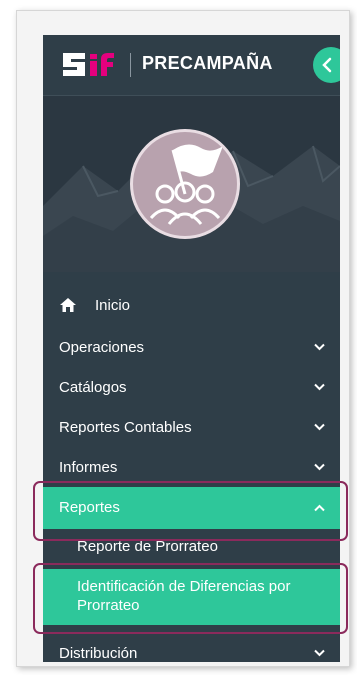 The width and height of the screenshot is (357, 675). I want to click on app-title: PRECAMPAÑA, so click(207, 63).